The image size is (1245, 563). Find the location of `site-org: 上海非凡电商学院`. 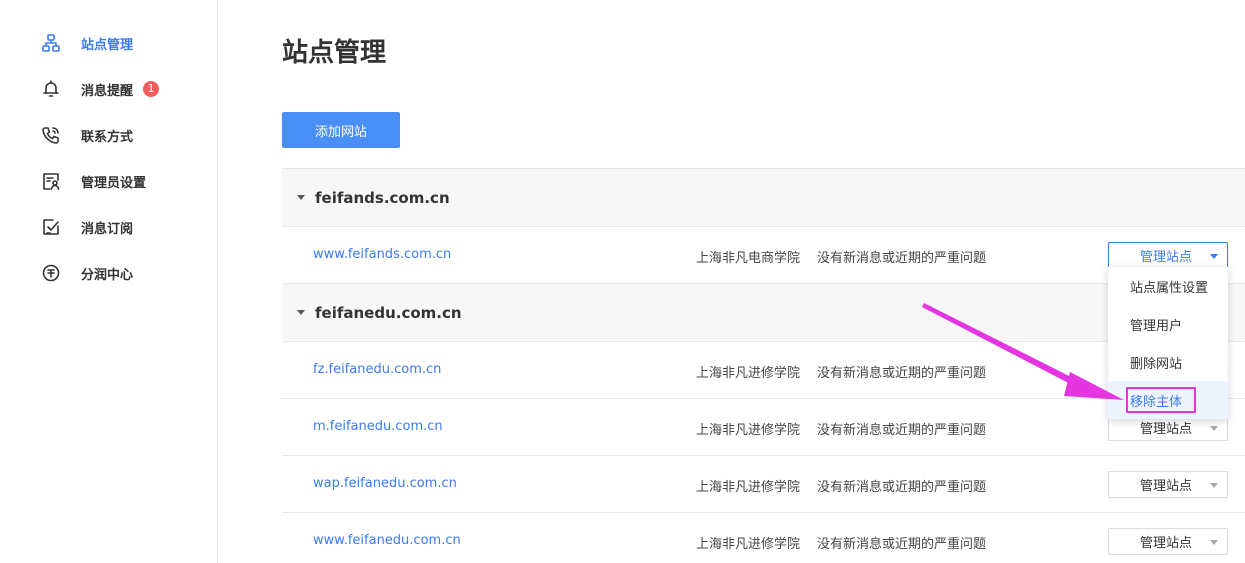

site-org: 上海非凡电商学院 is located at coordinates (748, 258).